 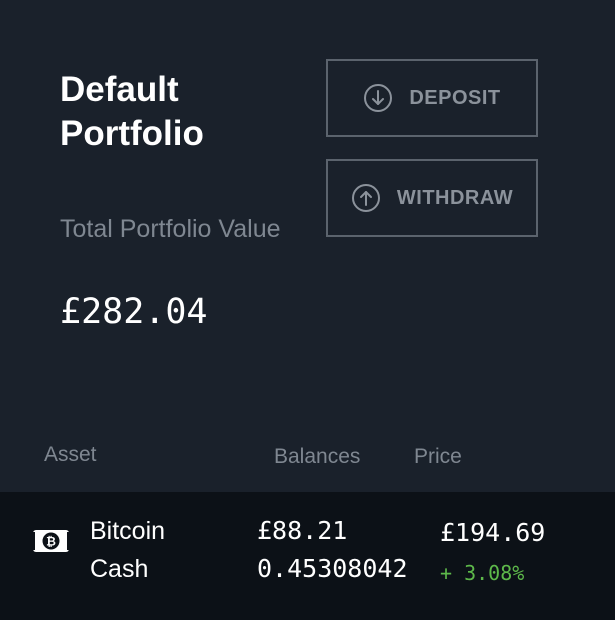 I want to click on column-header-balances: Balances, so click(x=317, y=456).